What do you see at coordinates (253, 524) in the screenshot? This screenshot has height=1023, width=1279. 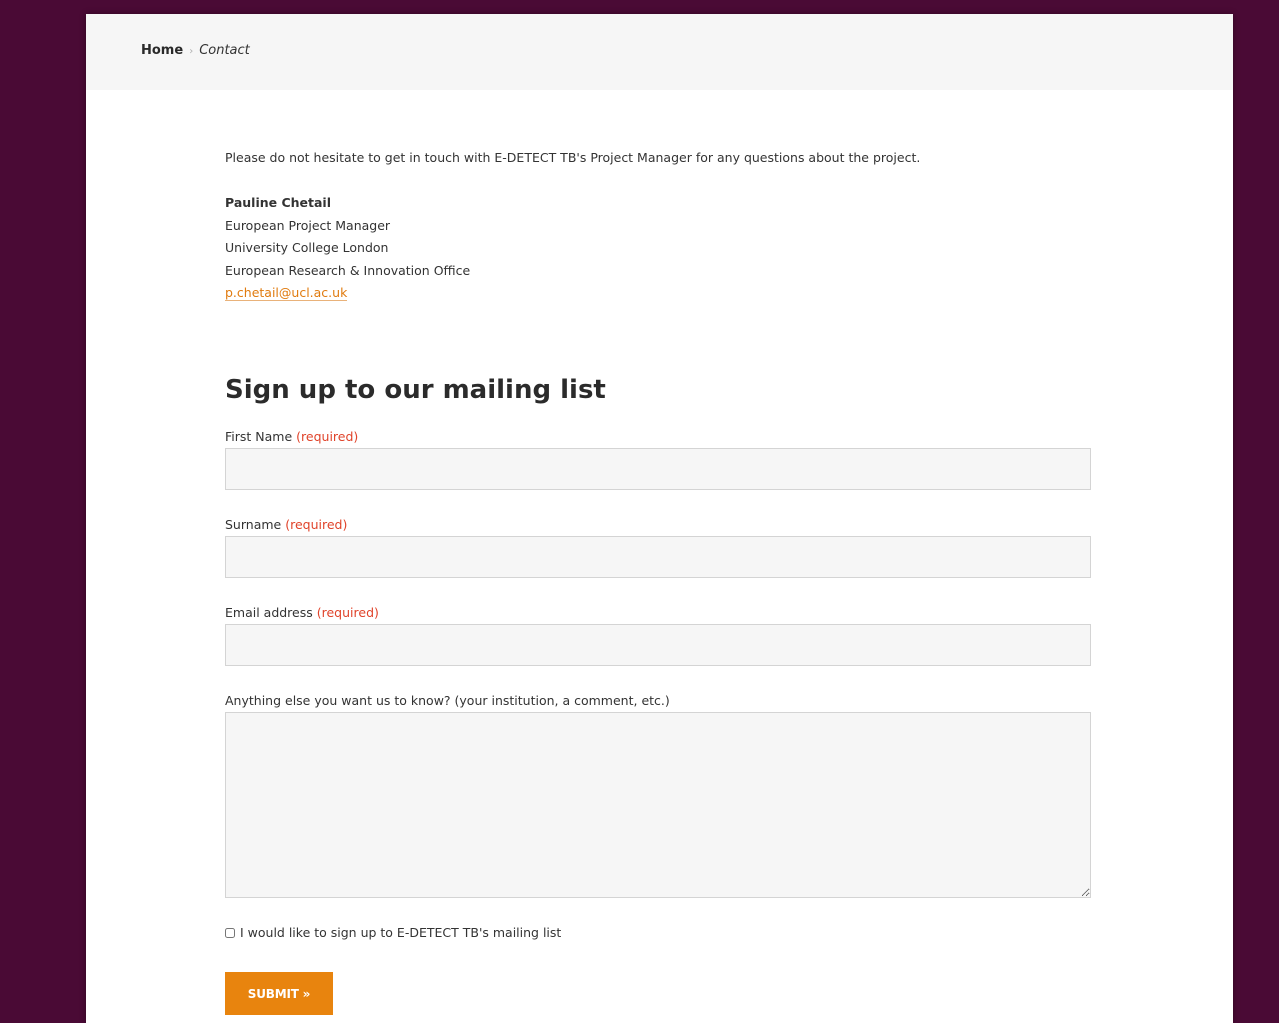 I see `surname-label-text: Surname` at bounding box center [253, 524].